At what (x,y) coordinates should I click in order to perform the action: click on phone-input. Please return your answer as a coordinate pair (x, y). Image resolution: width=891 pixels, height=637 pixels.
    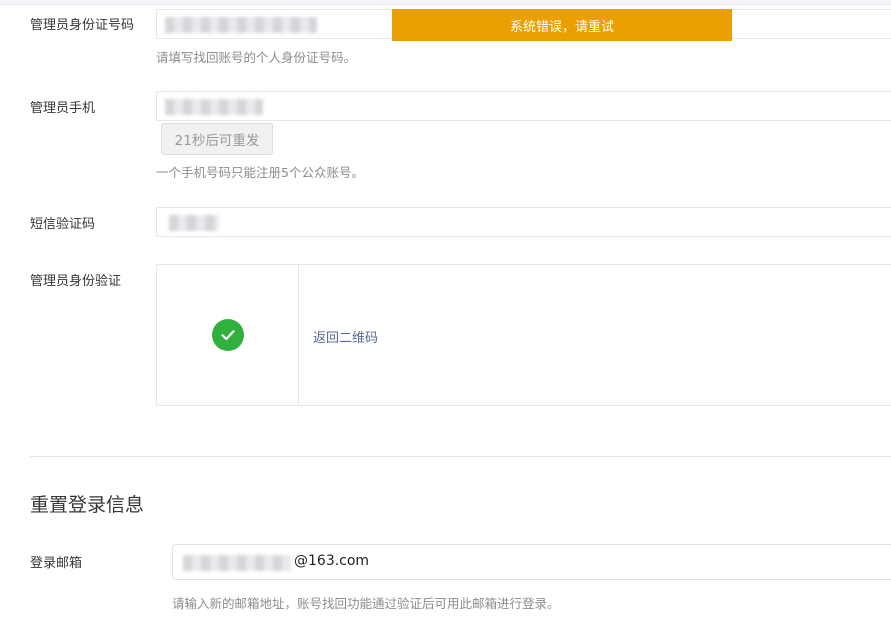
    Looking at the image, I should click on (523, 106).